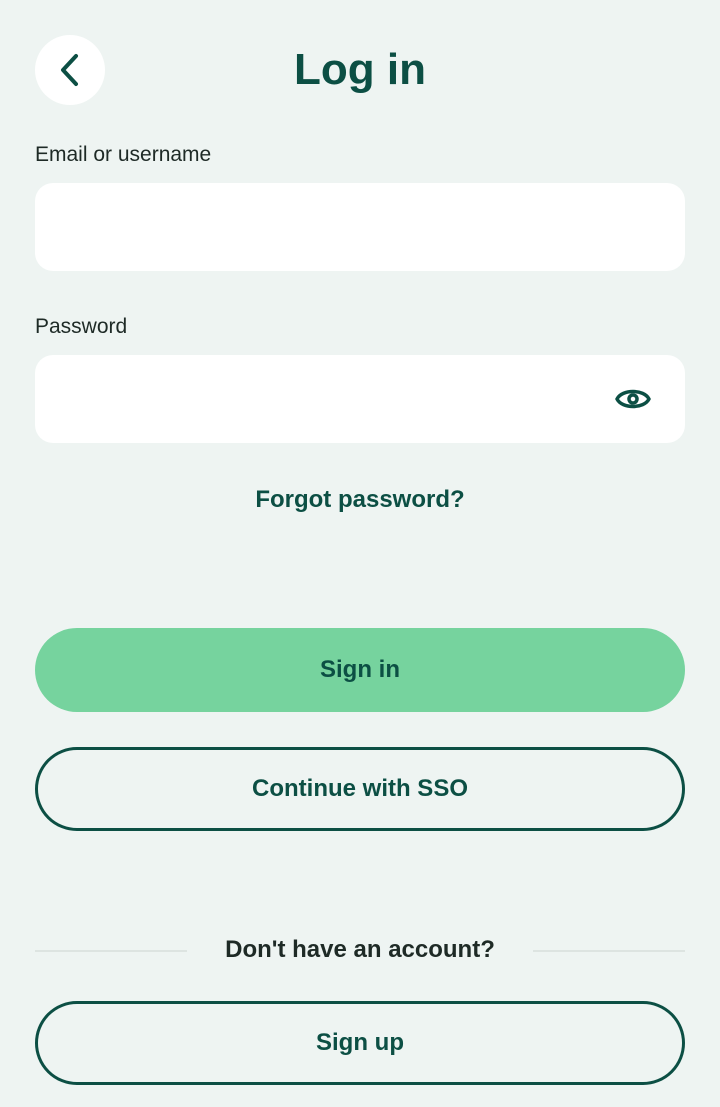  I want to click on eye-icon, so click(633, 399).